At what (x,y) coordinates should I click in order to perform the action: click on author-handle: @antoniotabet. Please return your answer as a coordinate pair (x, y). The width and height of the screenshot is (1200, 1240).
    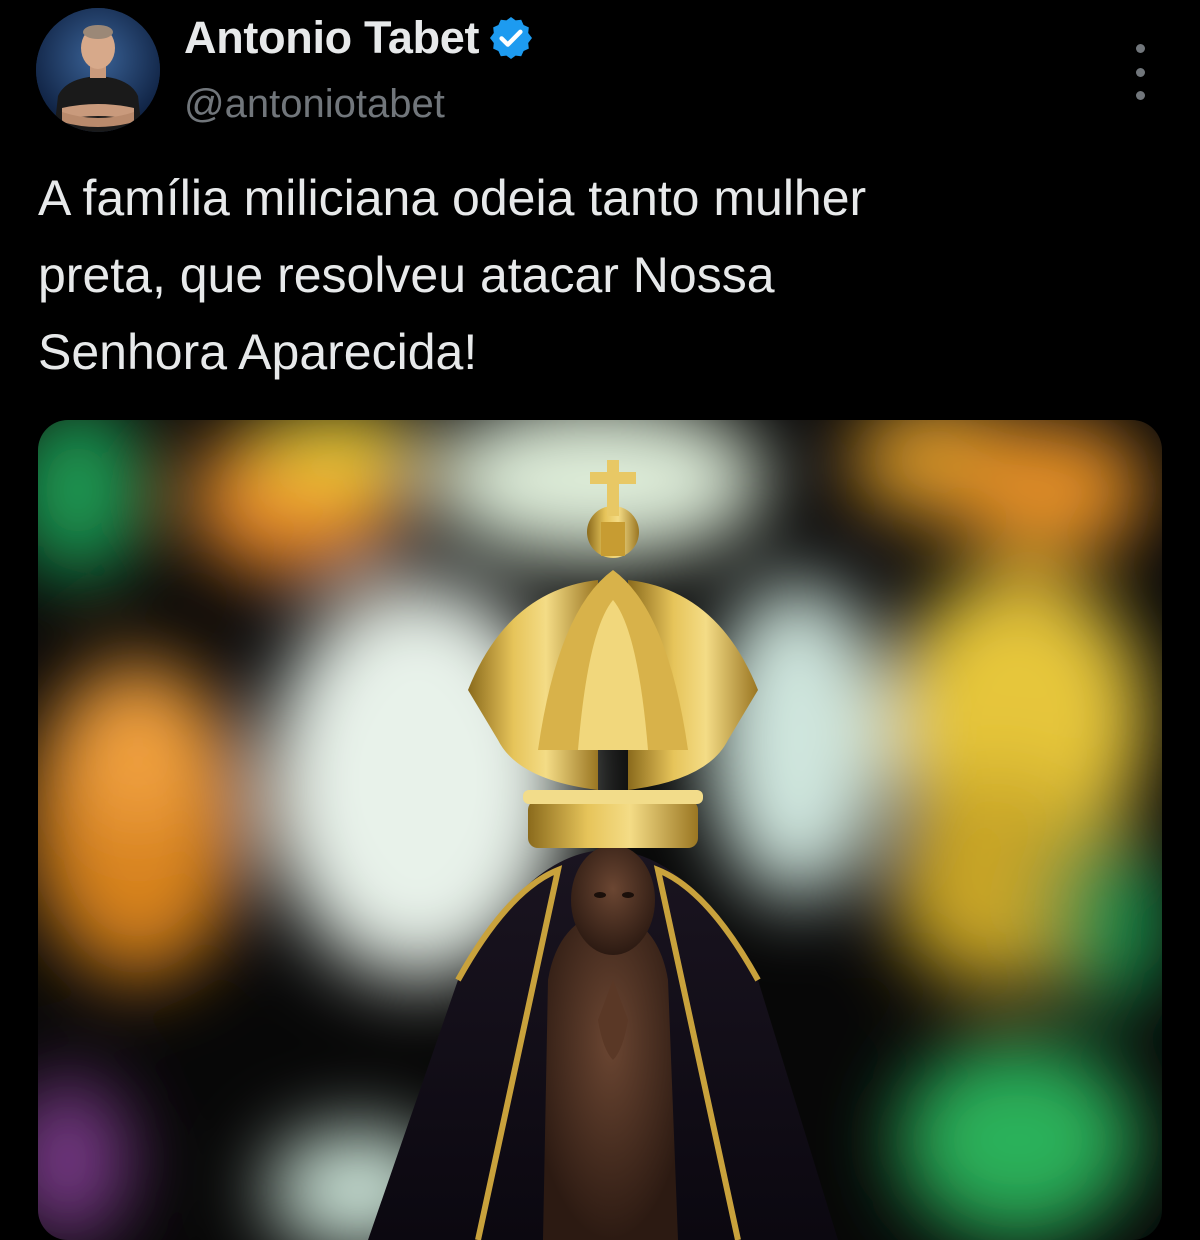
    Looking at the image, I should click on (314, 104).